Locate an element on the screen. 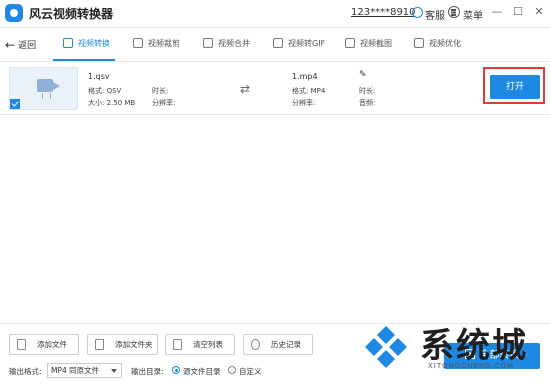 This screenshot has width=550, height=387. output-format-label: 输出格式: is located at coordinates (25, 371).